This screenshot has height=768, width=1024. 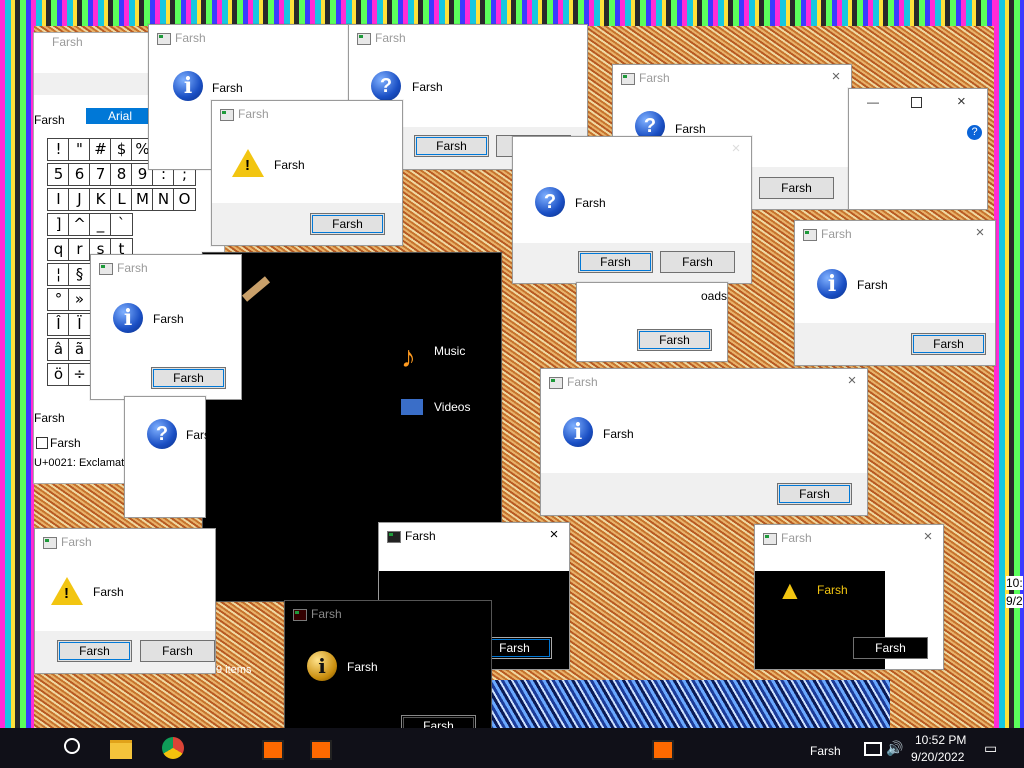 What do you see at coordinates (58, 374) in the screenshot?
I see `char-cell: ö` at bounding box center [58, 374].